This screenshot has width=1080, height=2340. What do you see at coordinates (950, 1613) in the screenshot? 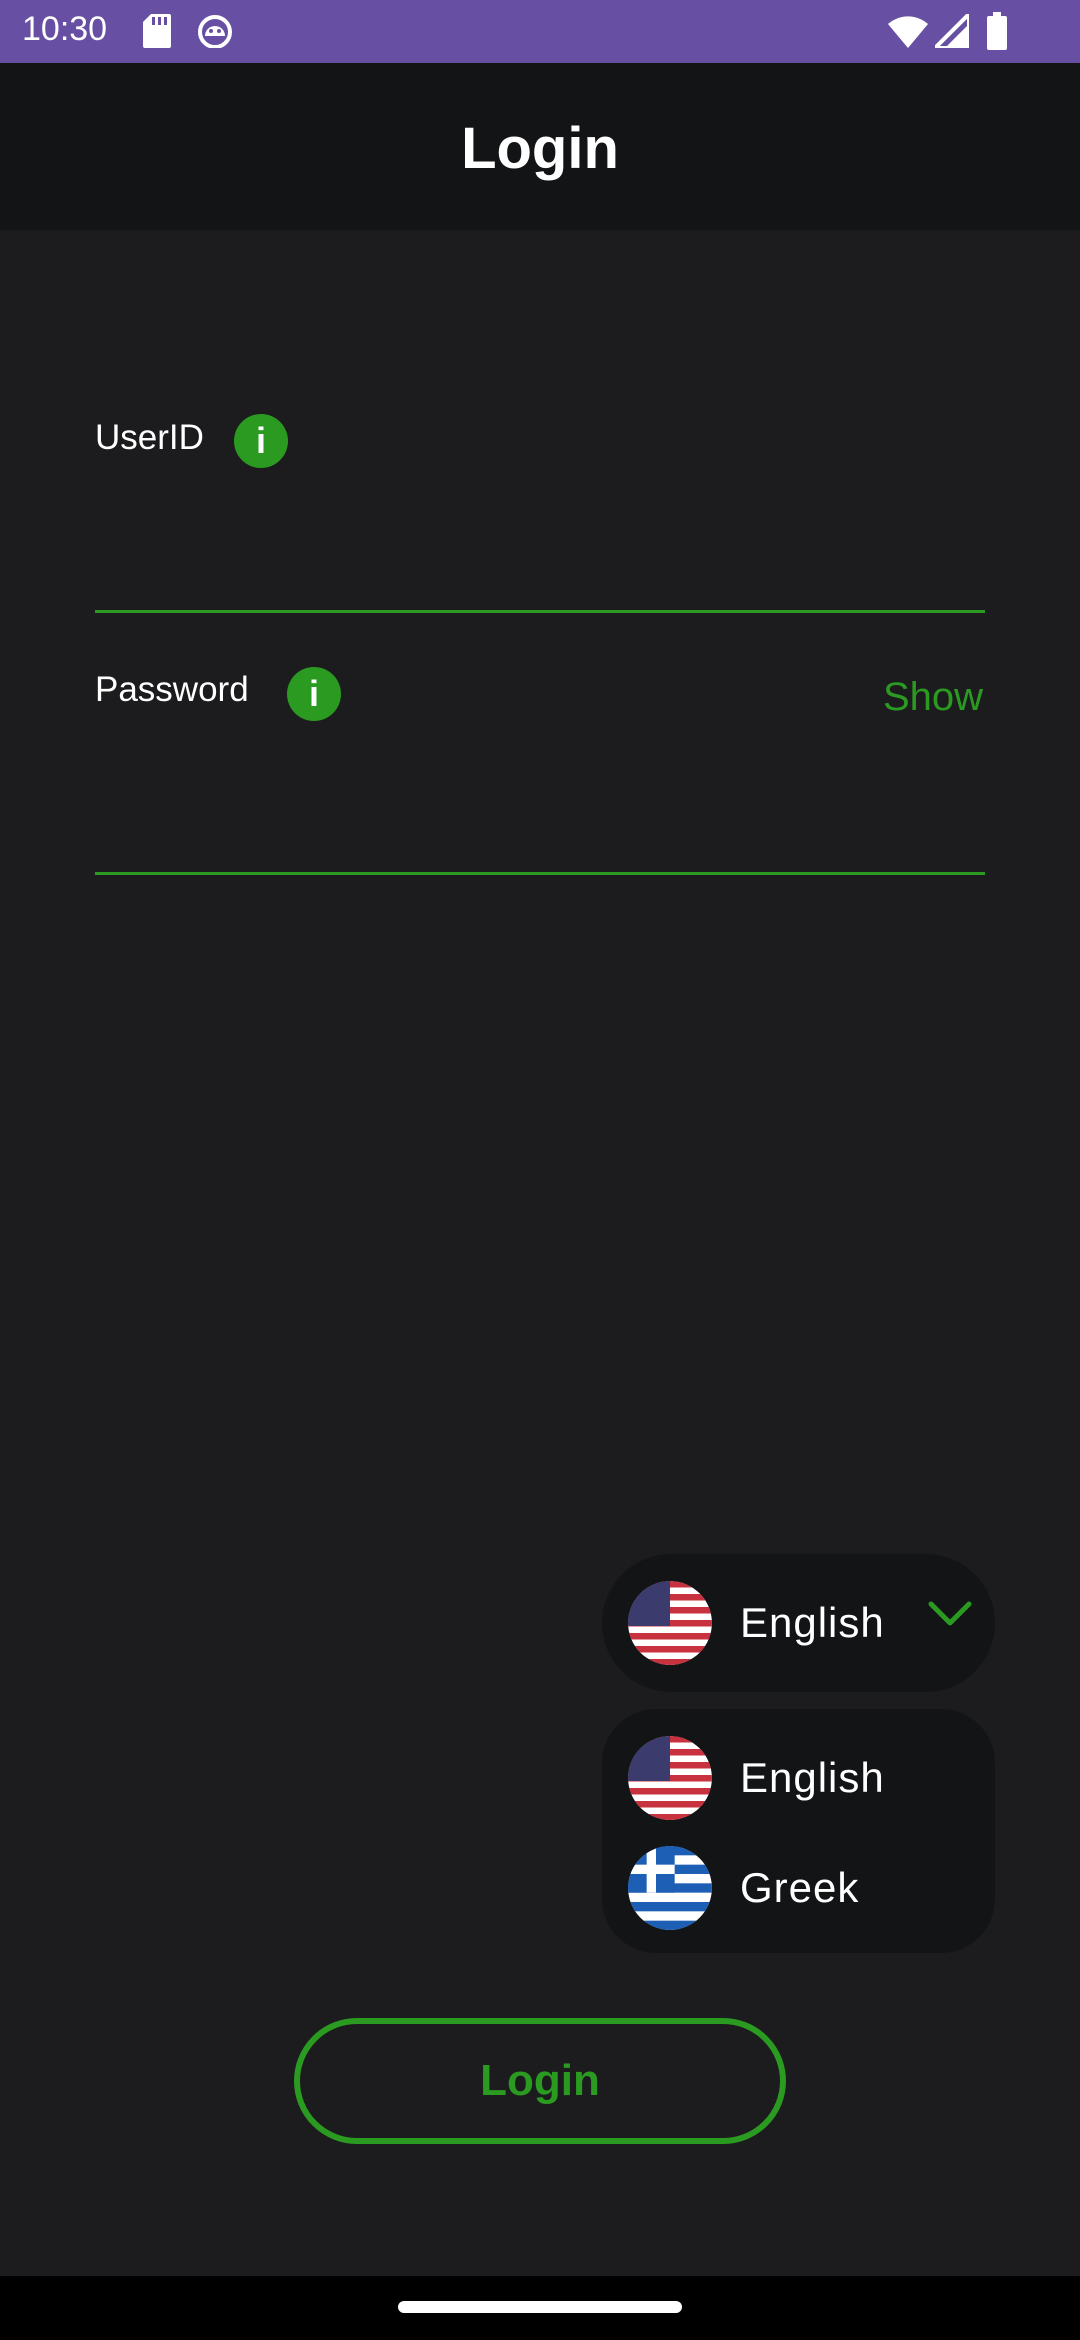
I see `chevron-down-icon` at bounding box center [950, 1613].